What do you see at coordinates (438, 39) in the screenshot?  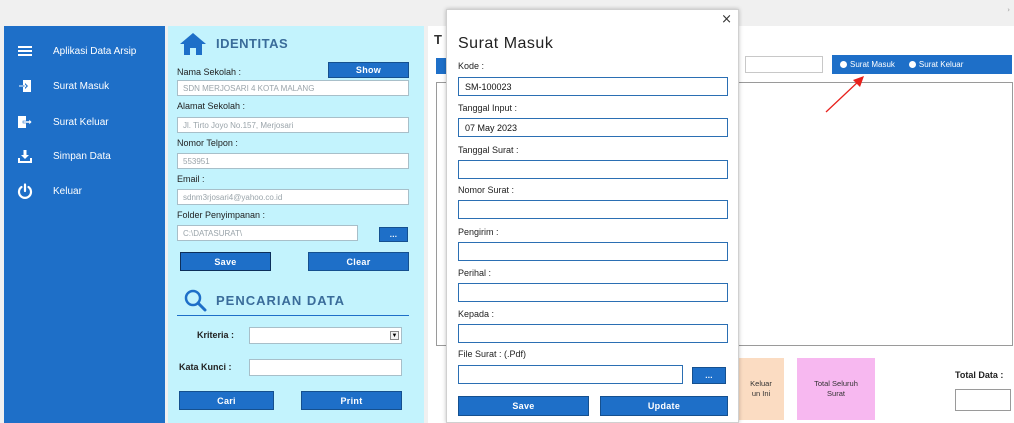 I see `main-title-fragment: T` at bounding box center [438, 39].